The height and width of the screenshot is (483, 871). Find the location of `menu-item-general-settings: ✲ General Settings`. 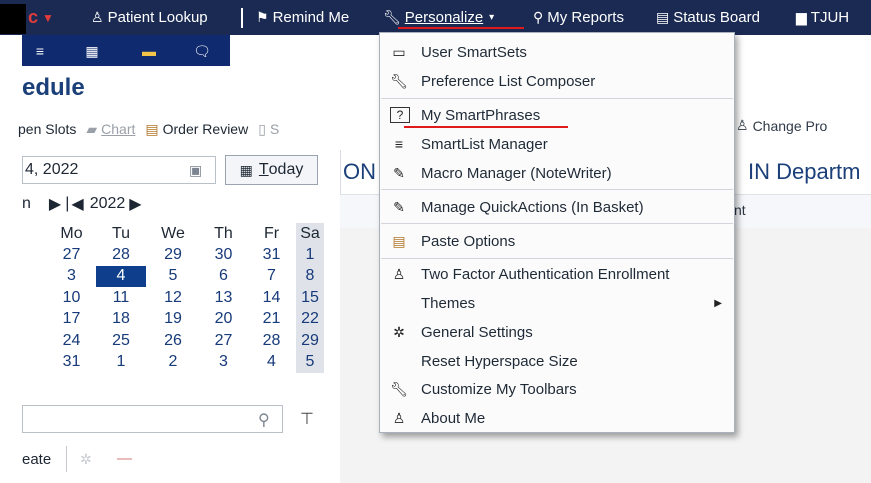

menu-item-general-settings: ✲ General Settings is located at coordinates (557, 332).